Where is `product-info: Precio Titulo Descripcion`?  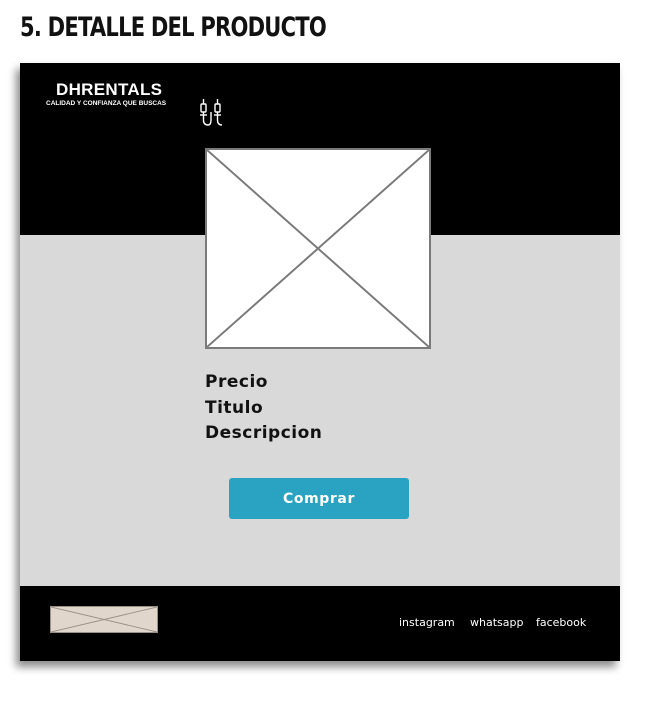
product-info: Precio Titulo Descripcion is located at coordinates (263, 408).